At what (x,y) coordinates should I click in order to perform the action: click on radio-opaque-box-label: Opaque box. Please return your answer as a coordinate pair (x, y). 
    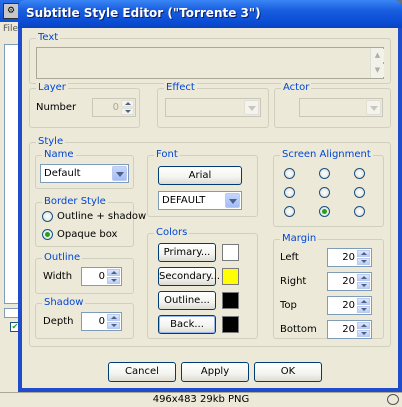
    Looking at the image, I should click on (87, 234).